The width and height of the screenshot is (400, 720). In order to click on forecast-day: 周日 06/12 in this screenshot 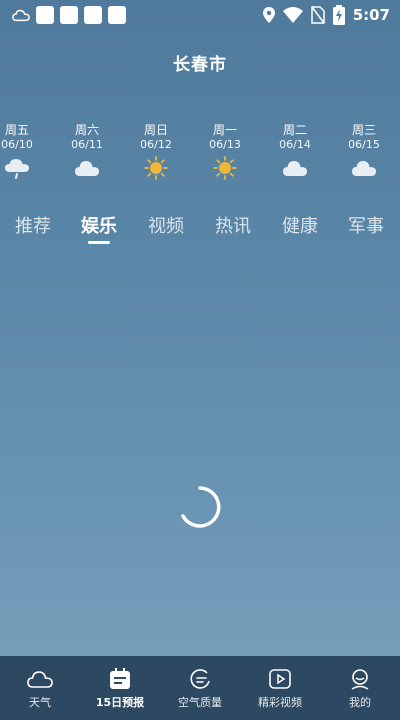, I will do `click(156, 151)`.